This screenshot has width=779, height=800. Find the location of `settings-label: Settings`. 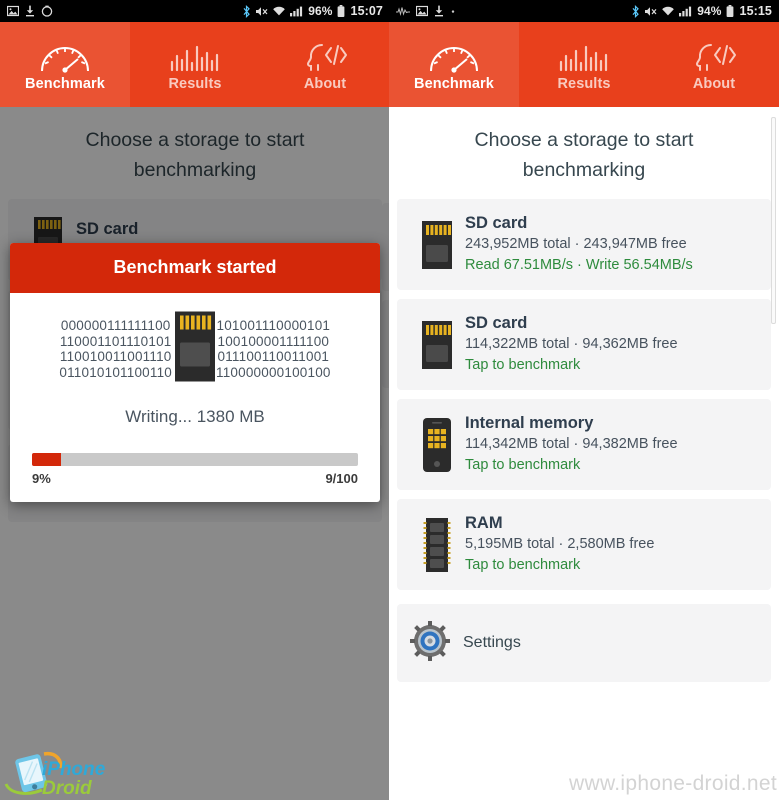

settings-label: Settings is located at coordinates (492, 642).